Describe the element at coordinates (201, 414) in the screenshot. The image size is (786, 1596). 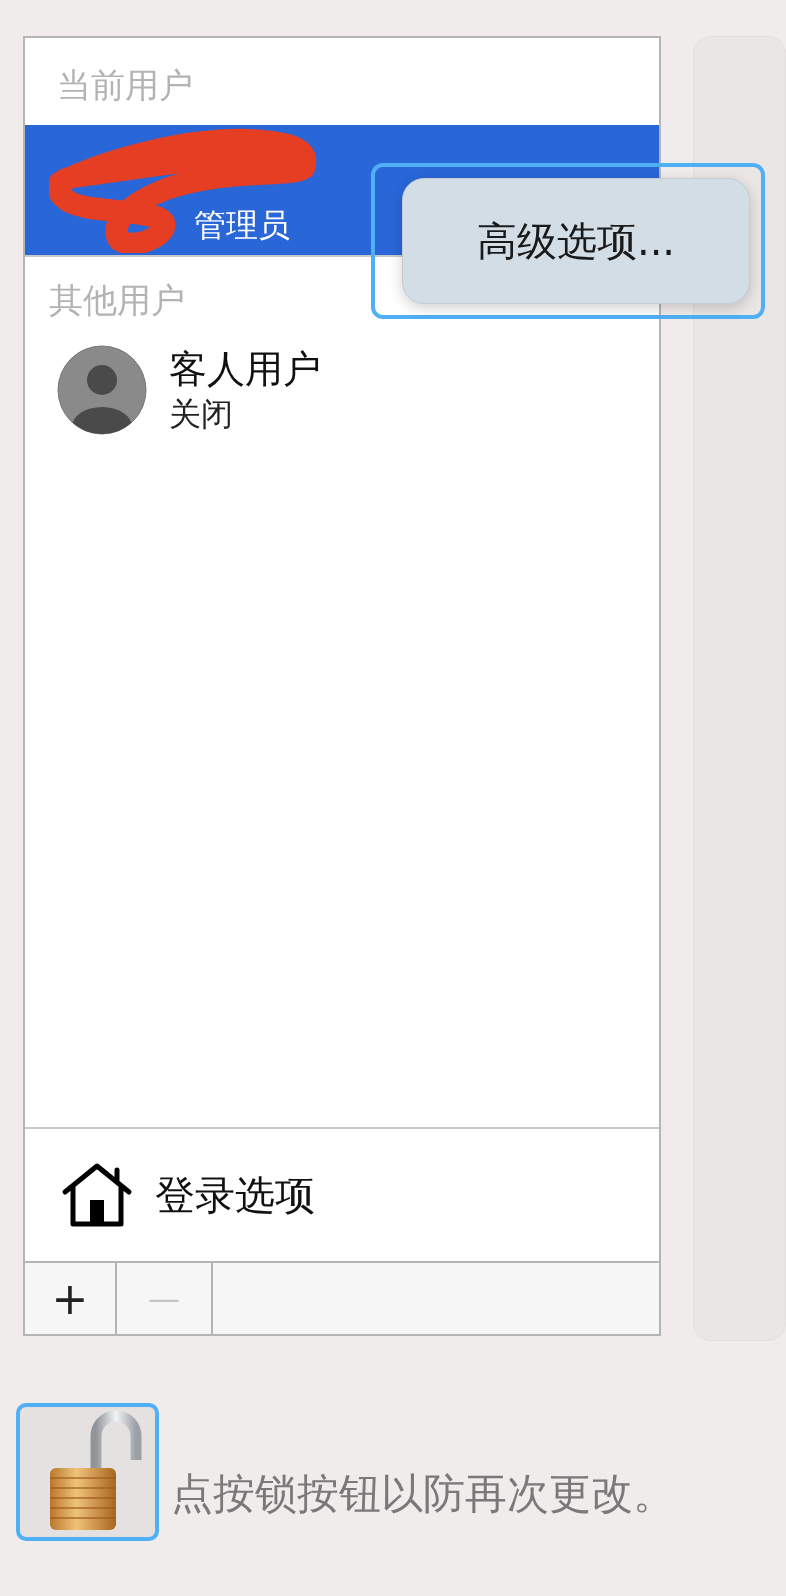
I see `user-status: 关闭` at that location.